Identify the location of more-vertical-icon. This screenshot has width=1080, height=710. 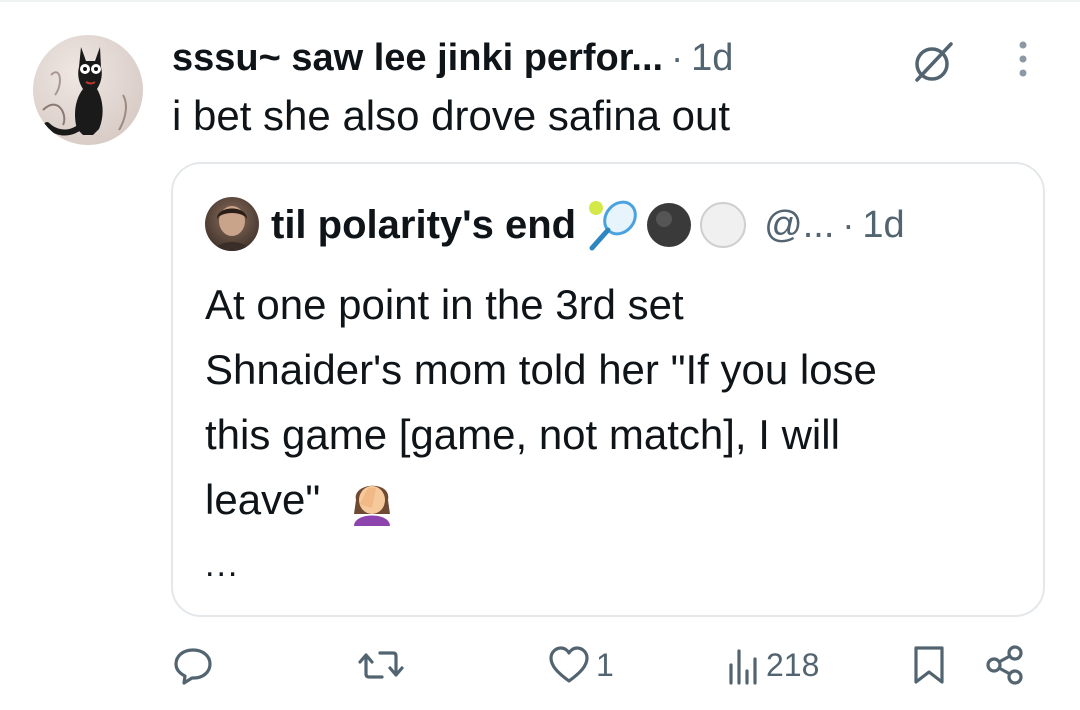
(1023, 59).